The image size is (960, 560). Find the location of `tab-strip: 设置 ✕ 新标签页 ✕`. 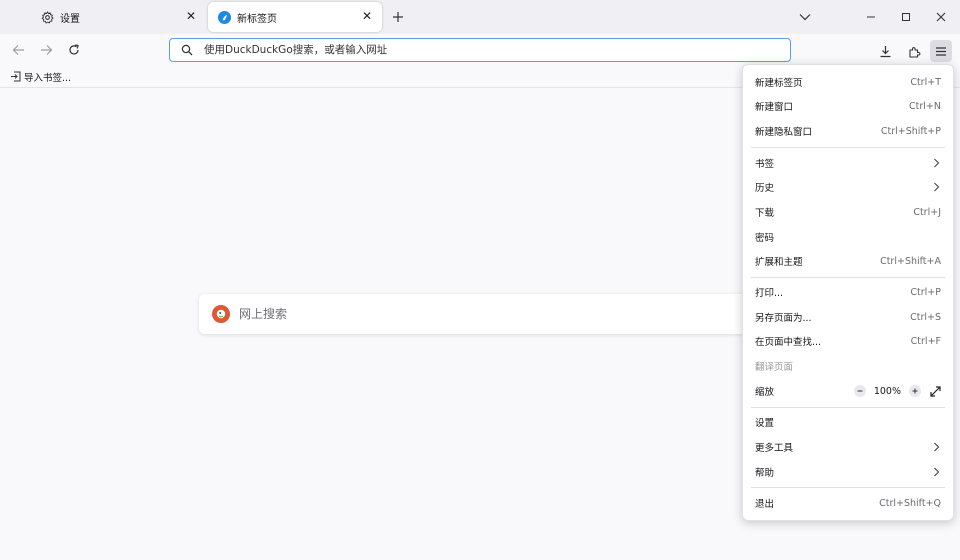

tab-strip: 设置 ✕ 新标签页 ✕ is located at coordinates (480, 17).